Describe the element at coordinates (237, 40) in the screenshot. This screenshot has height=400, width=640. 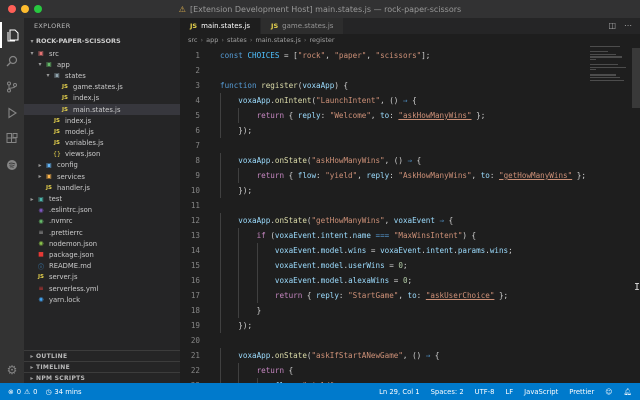
I see `breadcrumb-item: states` at that location.